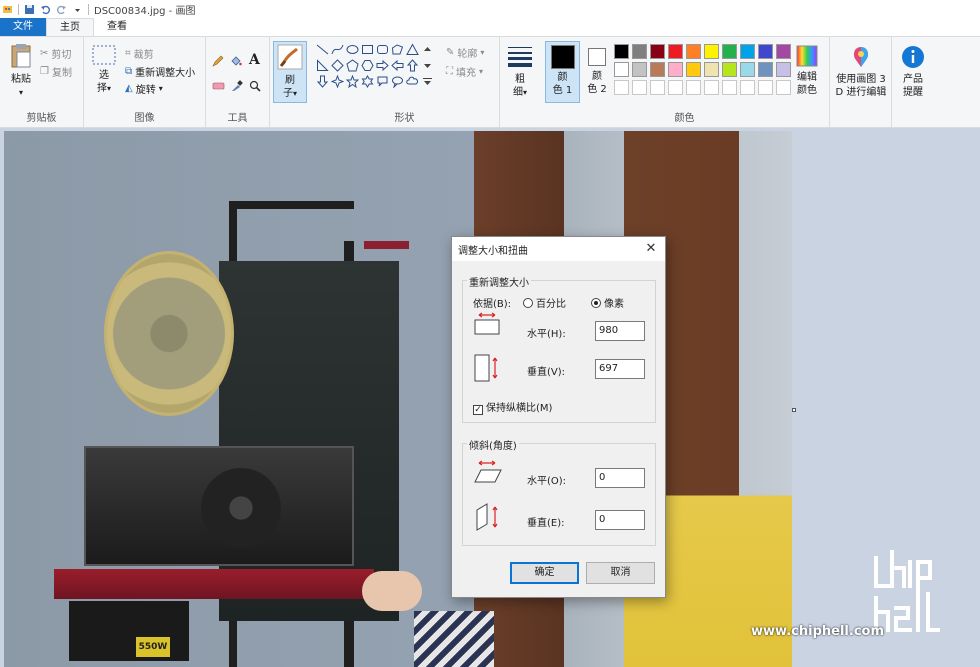  I want to click on rounded-callout-shape-icon, so click(382, 81).